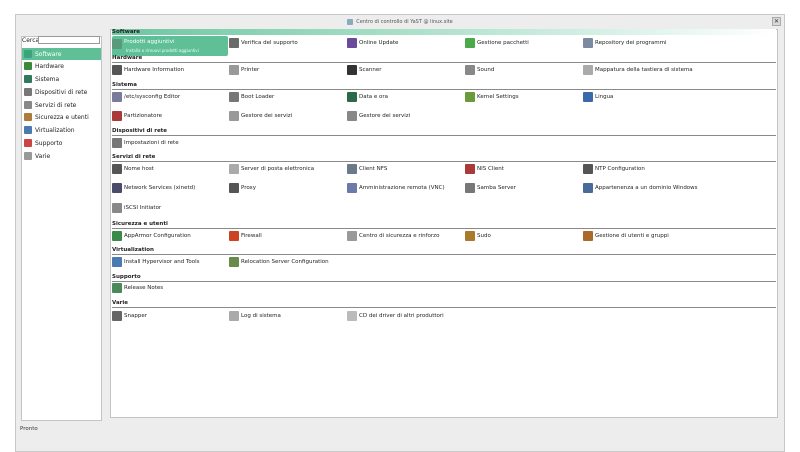 This screenshot has height=452, width=800. I want to click on module-release-notes: Release Notes, so click(137, 287).